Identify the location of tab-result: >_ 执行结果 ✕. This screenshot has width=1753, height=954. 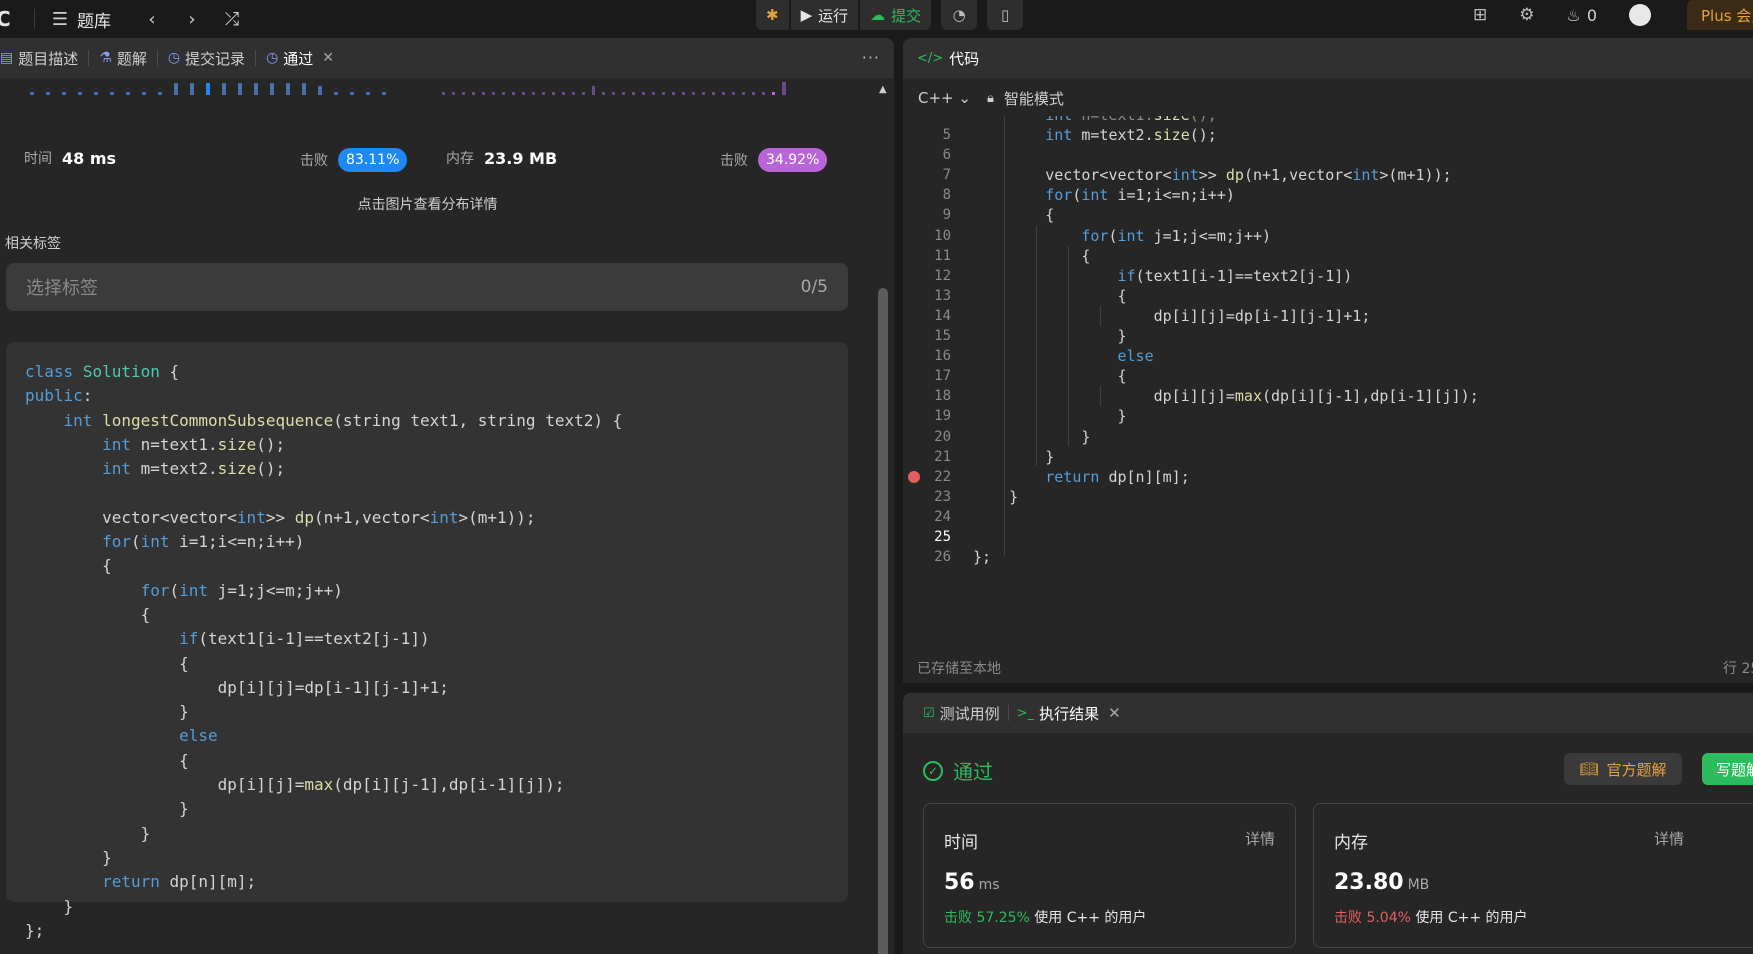
(1069, 713).